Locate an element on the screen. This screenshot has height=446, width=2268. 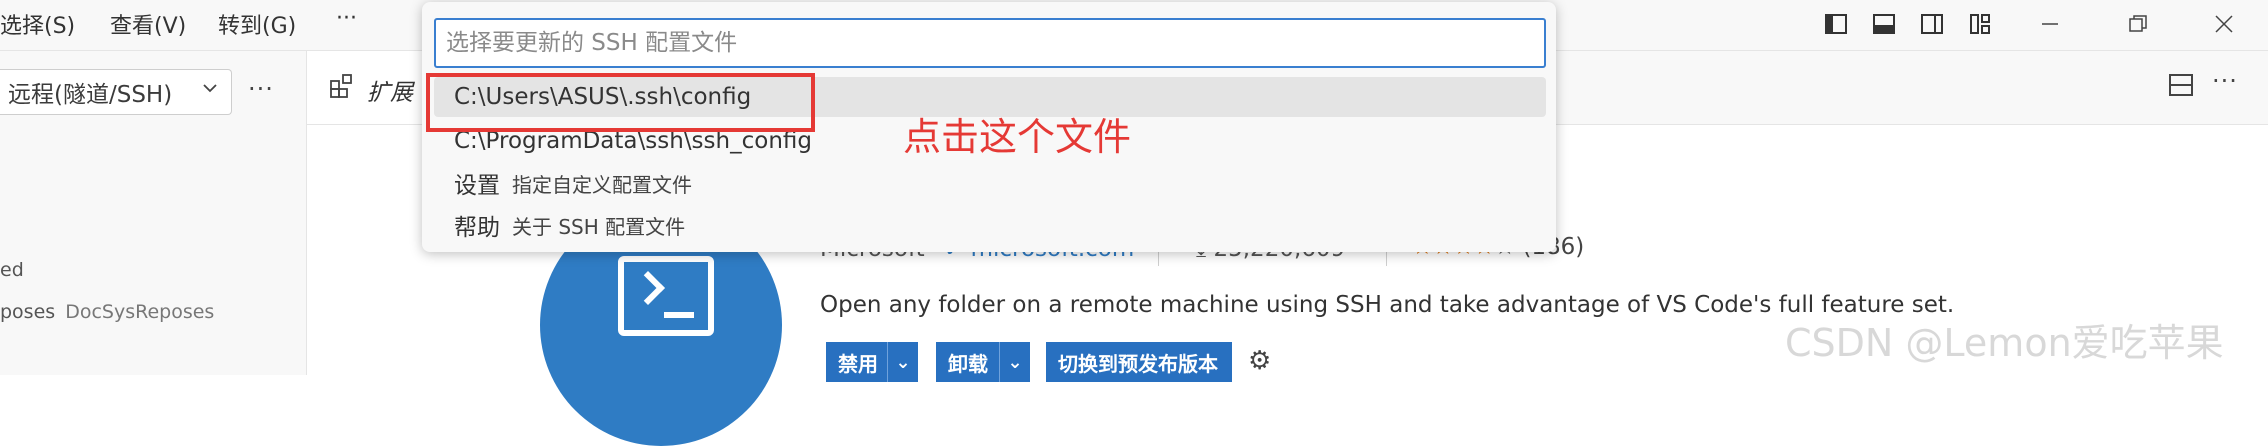
remote-explorer-select: 远程(隧道/SSH) is located at coordinates (116, 92).